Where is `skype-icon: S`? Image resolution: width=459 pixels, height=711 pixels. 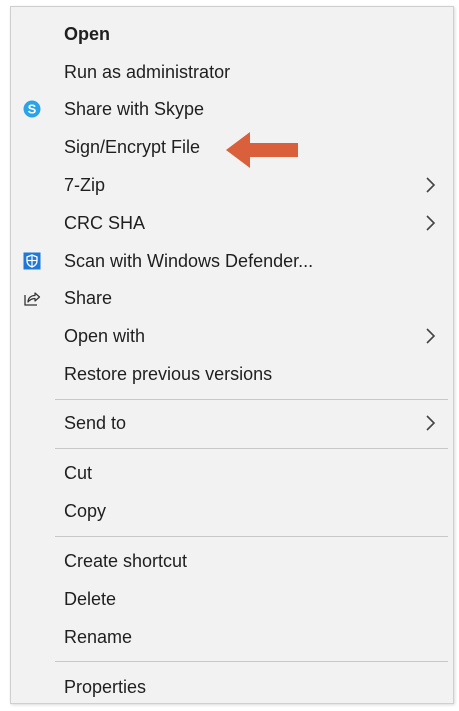
skype-icon: S is located at coordinates (32, 109).